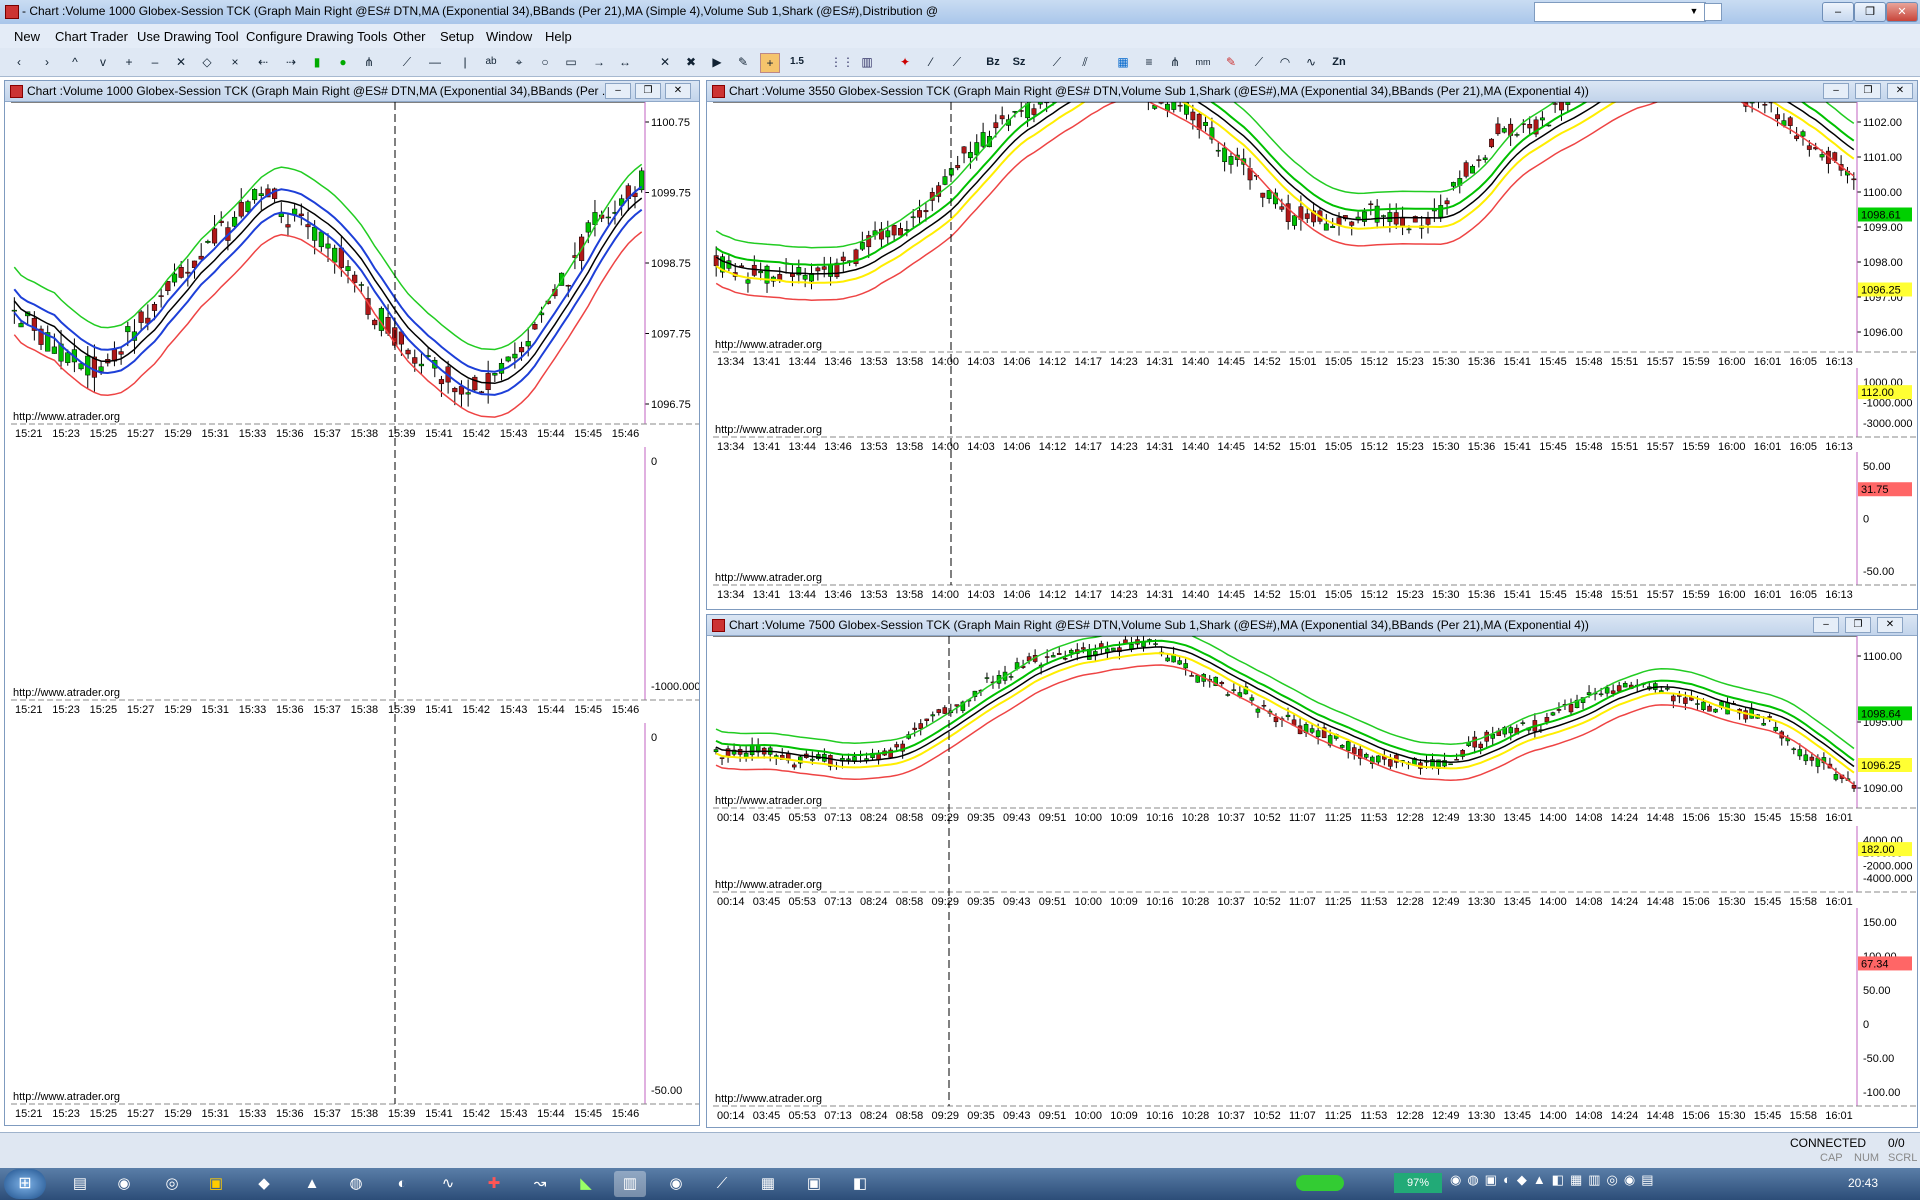 This screenshot has height=1200, width=1920. Describe the element at coordinates (1713, 12) in the screenshot. I see `combo-extra-button` at that location.